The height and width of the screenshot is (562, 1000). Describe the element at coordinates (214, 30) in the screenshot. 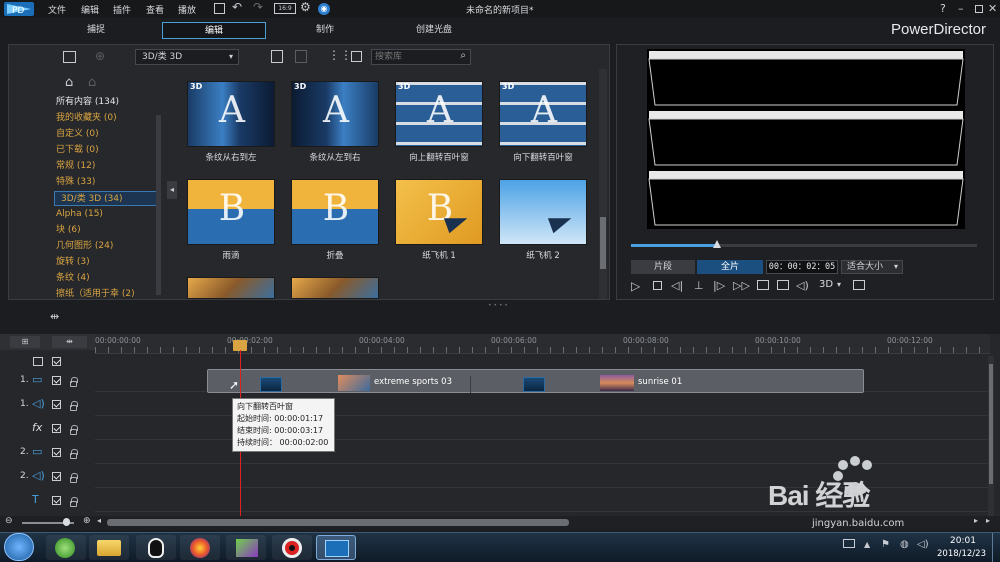

I see `tab-edit: 编辑` at that location.